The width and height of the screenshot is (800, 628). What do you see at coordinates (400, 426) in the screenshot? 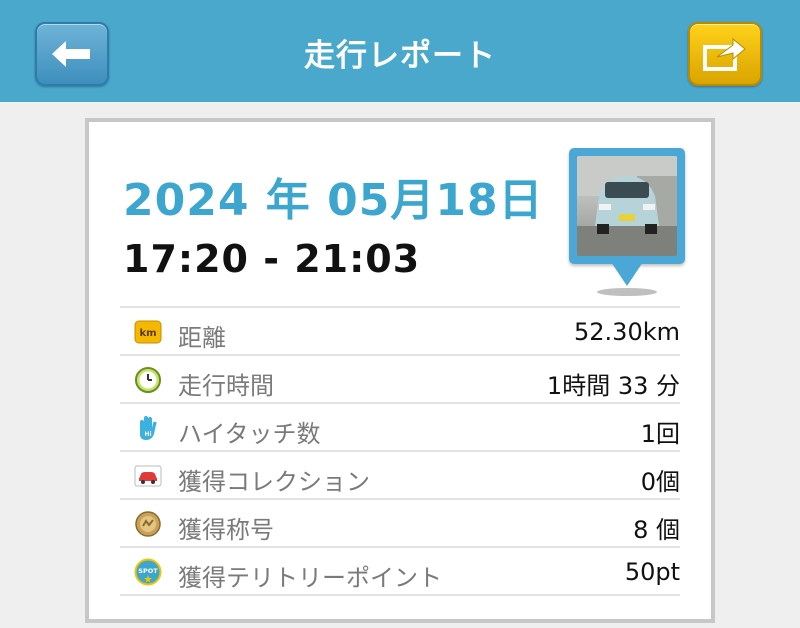
I see `stat-row-high-touch: Hi ハイタッチ数 1回` at bounding box center [400, 426].